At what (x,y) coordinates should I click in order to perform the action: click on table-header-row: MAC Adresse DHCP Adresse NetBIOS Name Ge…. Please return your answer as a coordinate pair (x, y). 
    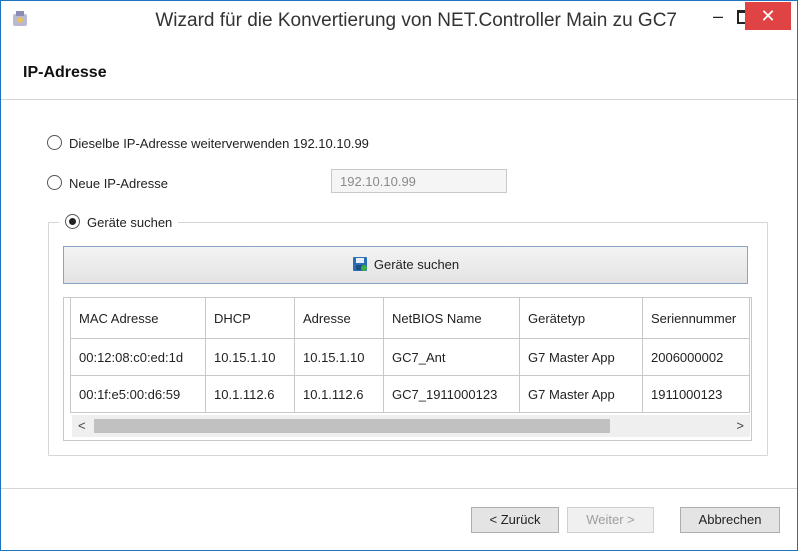
    Looking at the image, I should click on (410, 318).